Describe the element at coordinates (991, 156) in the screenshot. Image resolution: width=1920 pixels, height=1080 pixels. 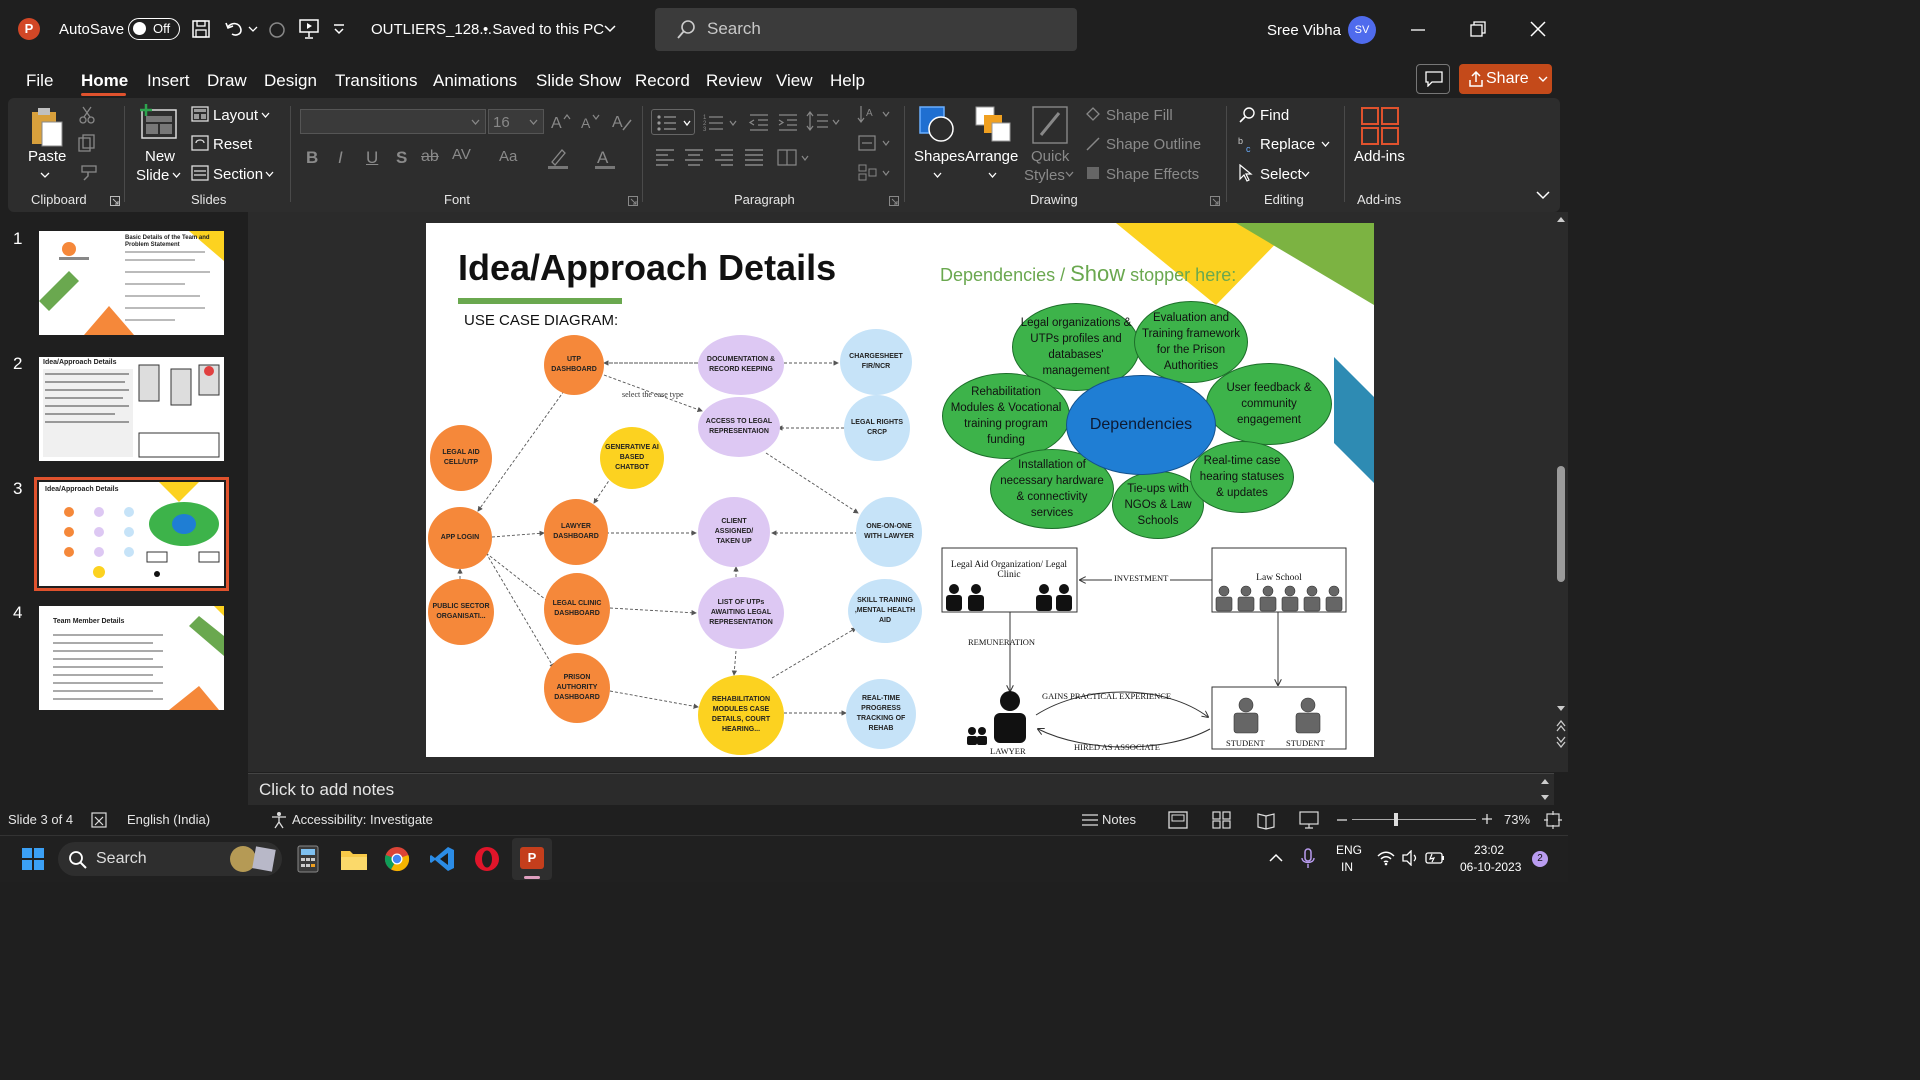
I see `arrange-button: Arrange` at that location.